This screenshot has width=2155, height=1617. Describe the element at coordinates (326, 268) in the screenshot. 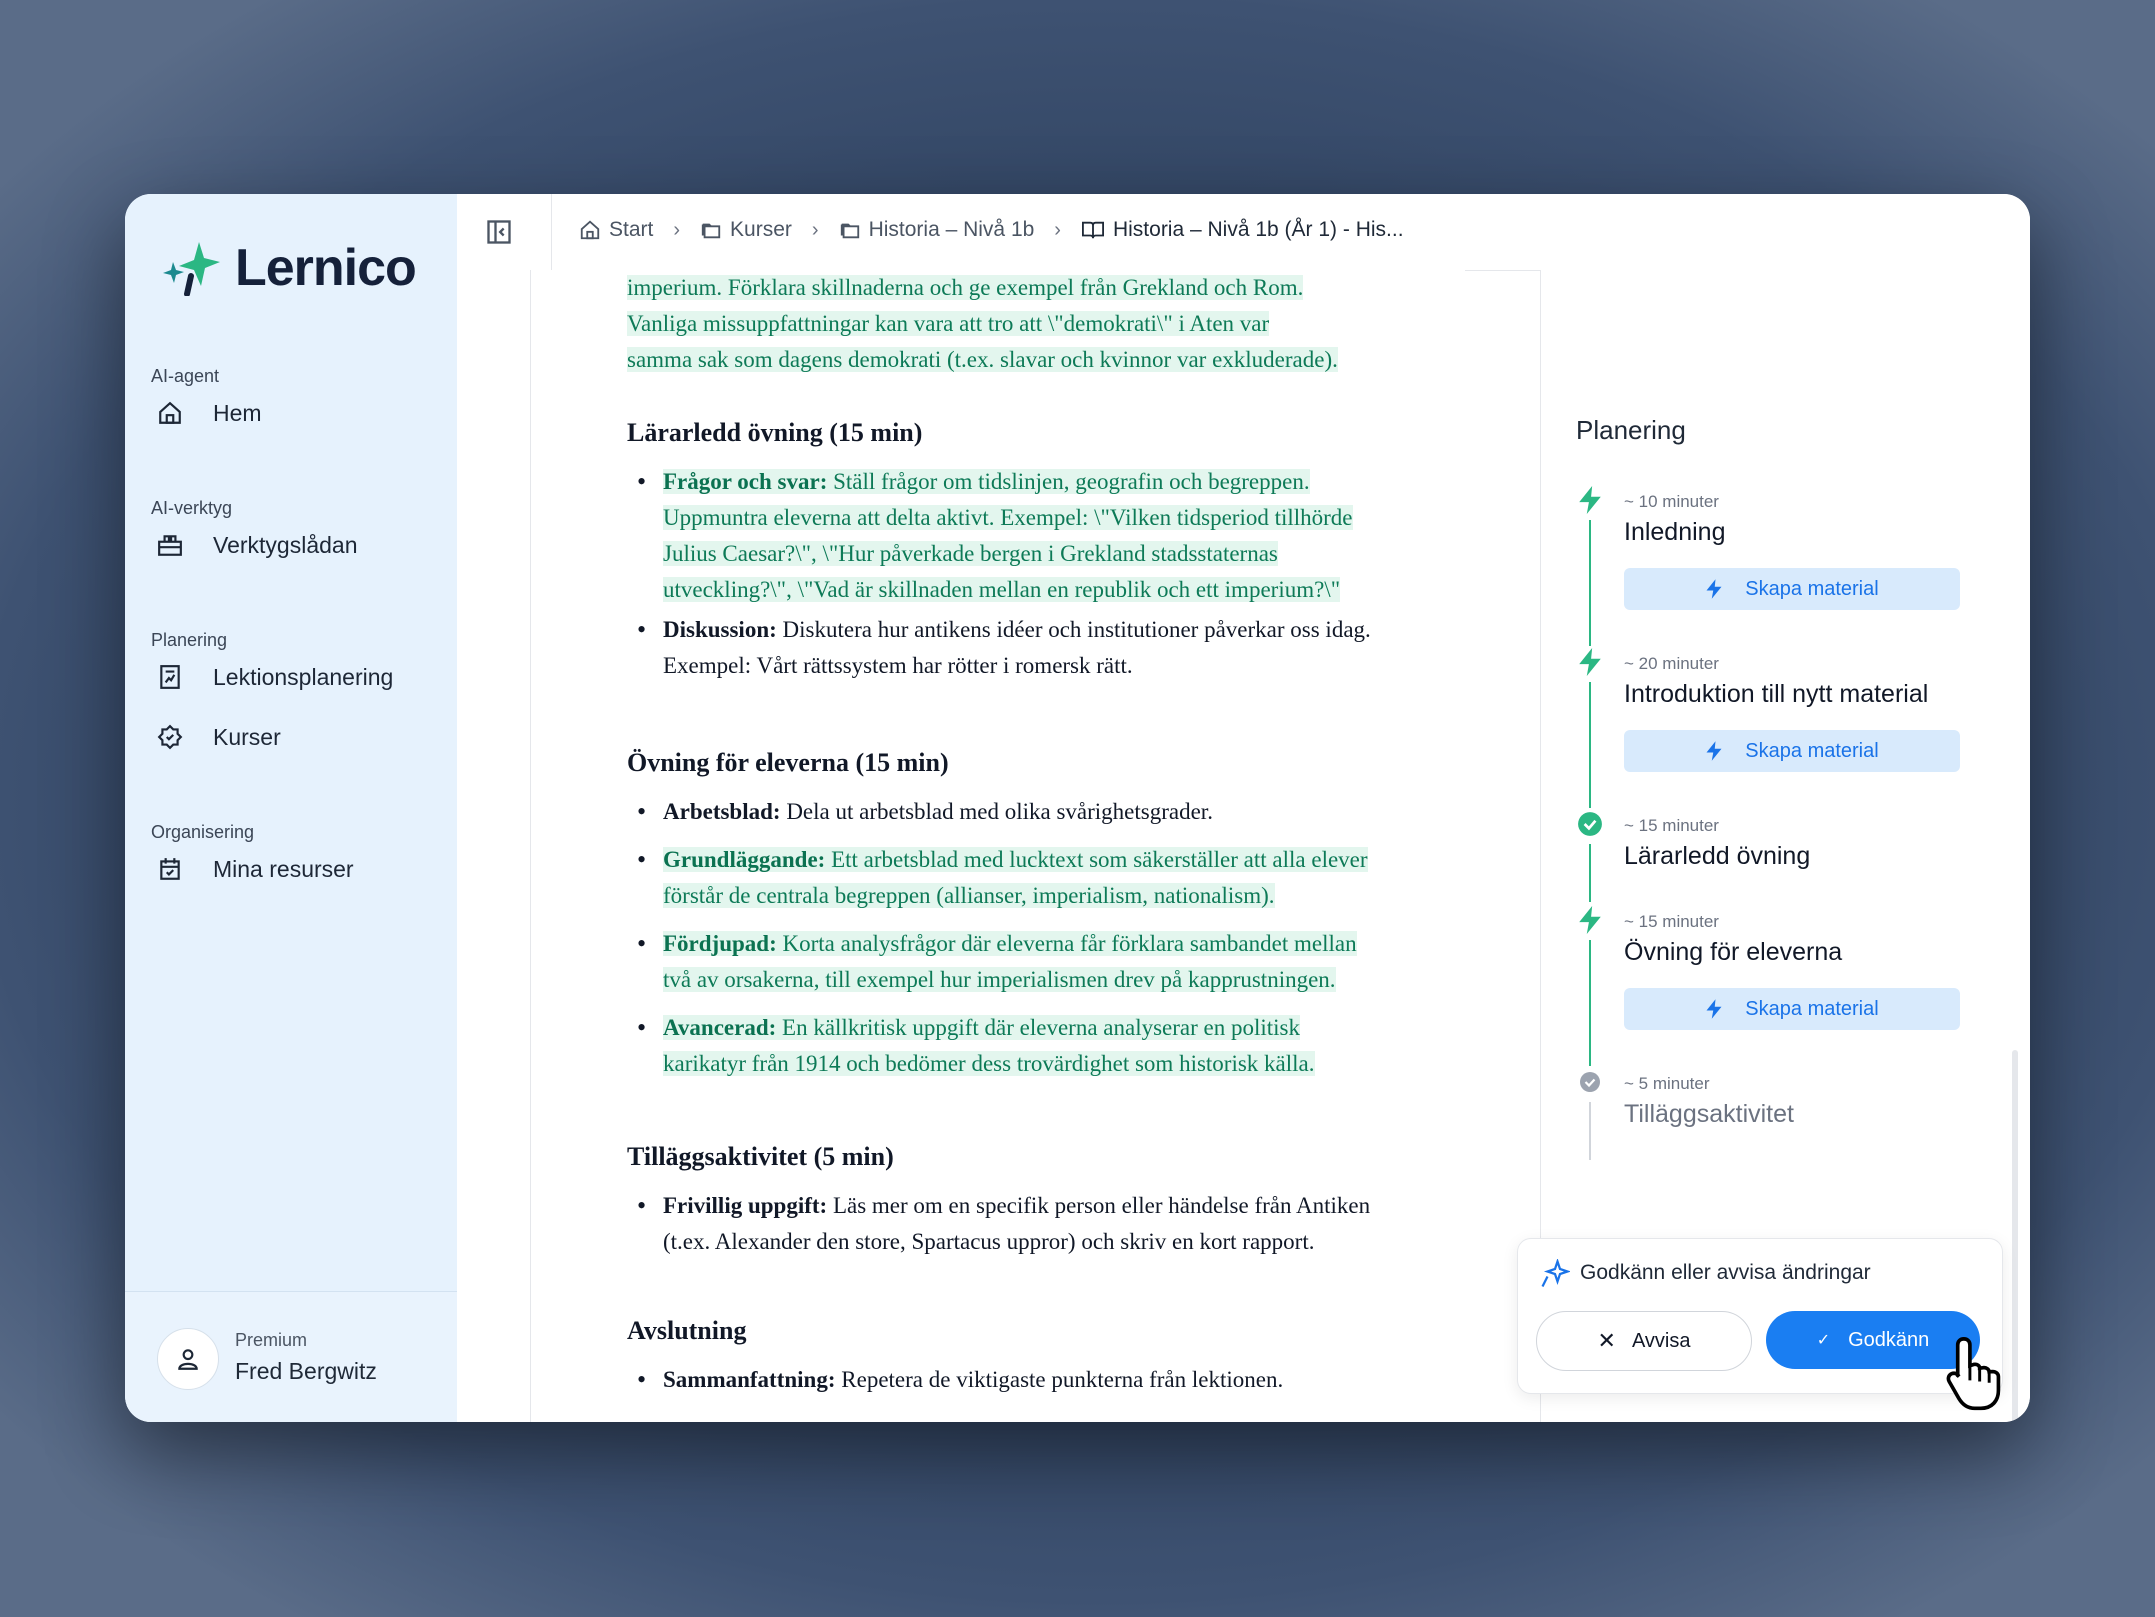

I see `app-name: Lernico` at that location.